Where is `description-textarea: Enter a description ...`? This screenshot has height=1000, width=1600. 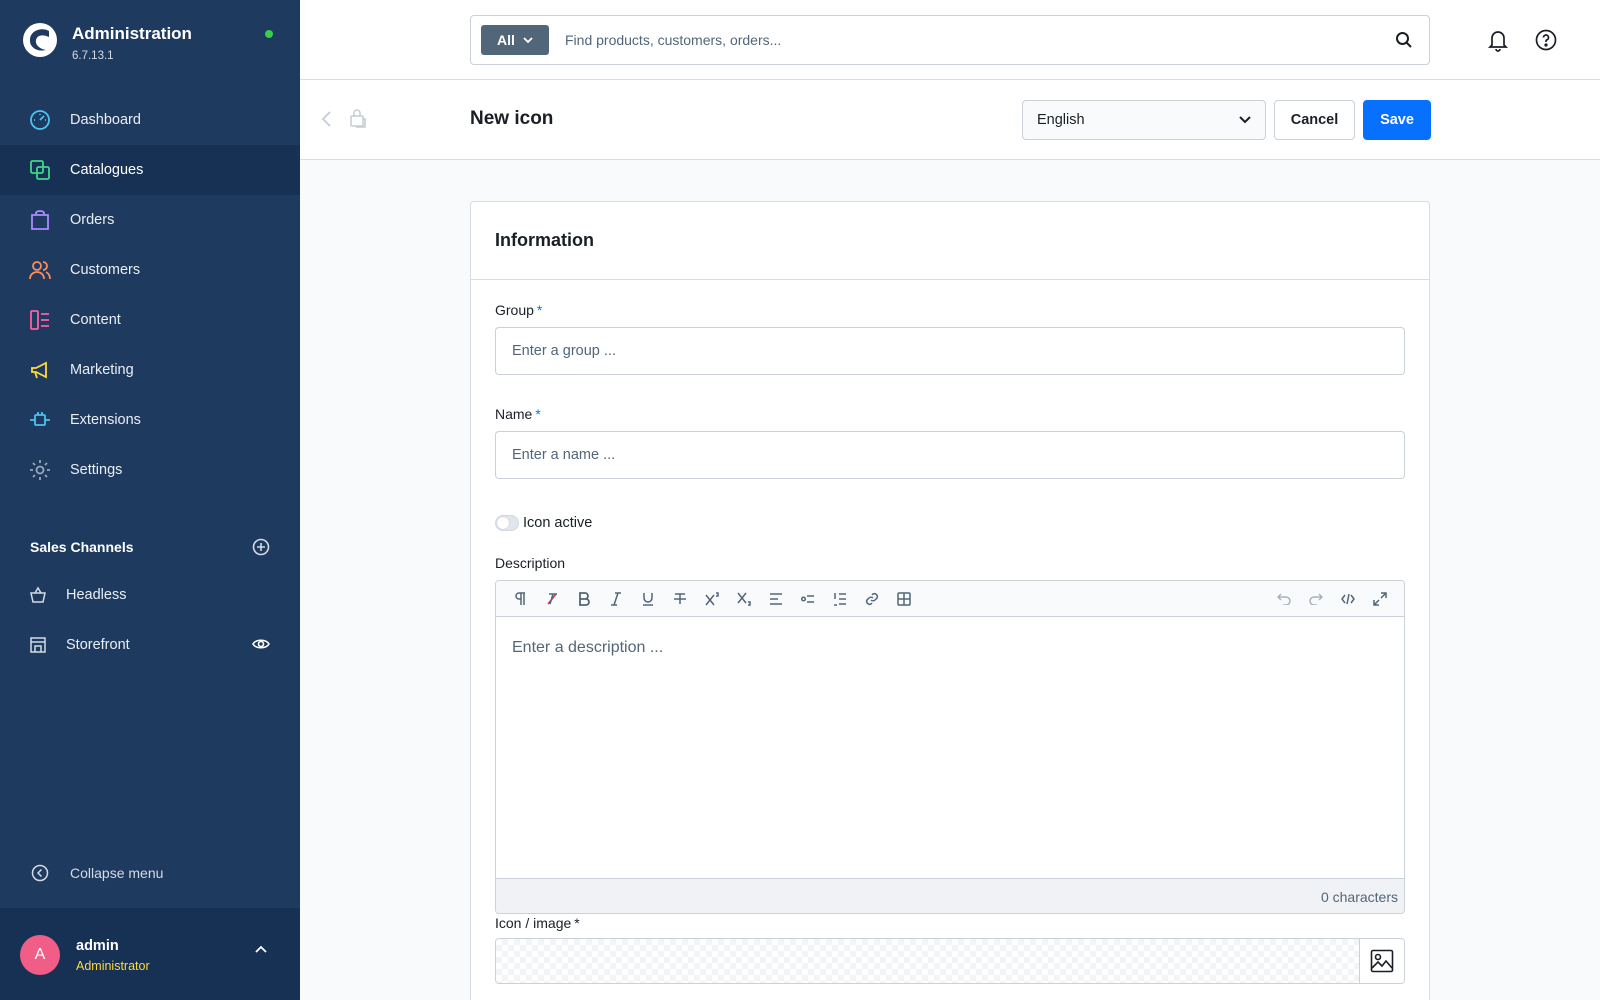
description-textarea: Enter a description ... is located at coordinates (950, 747).